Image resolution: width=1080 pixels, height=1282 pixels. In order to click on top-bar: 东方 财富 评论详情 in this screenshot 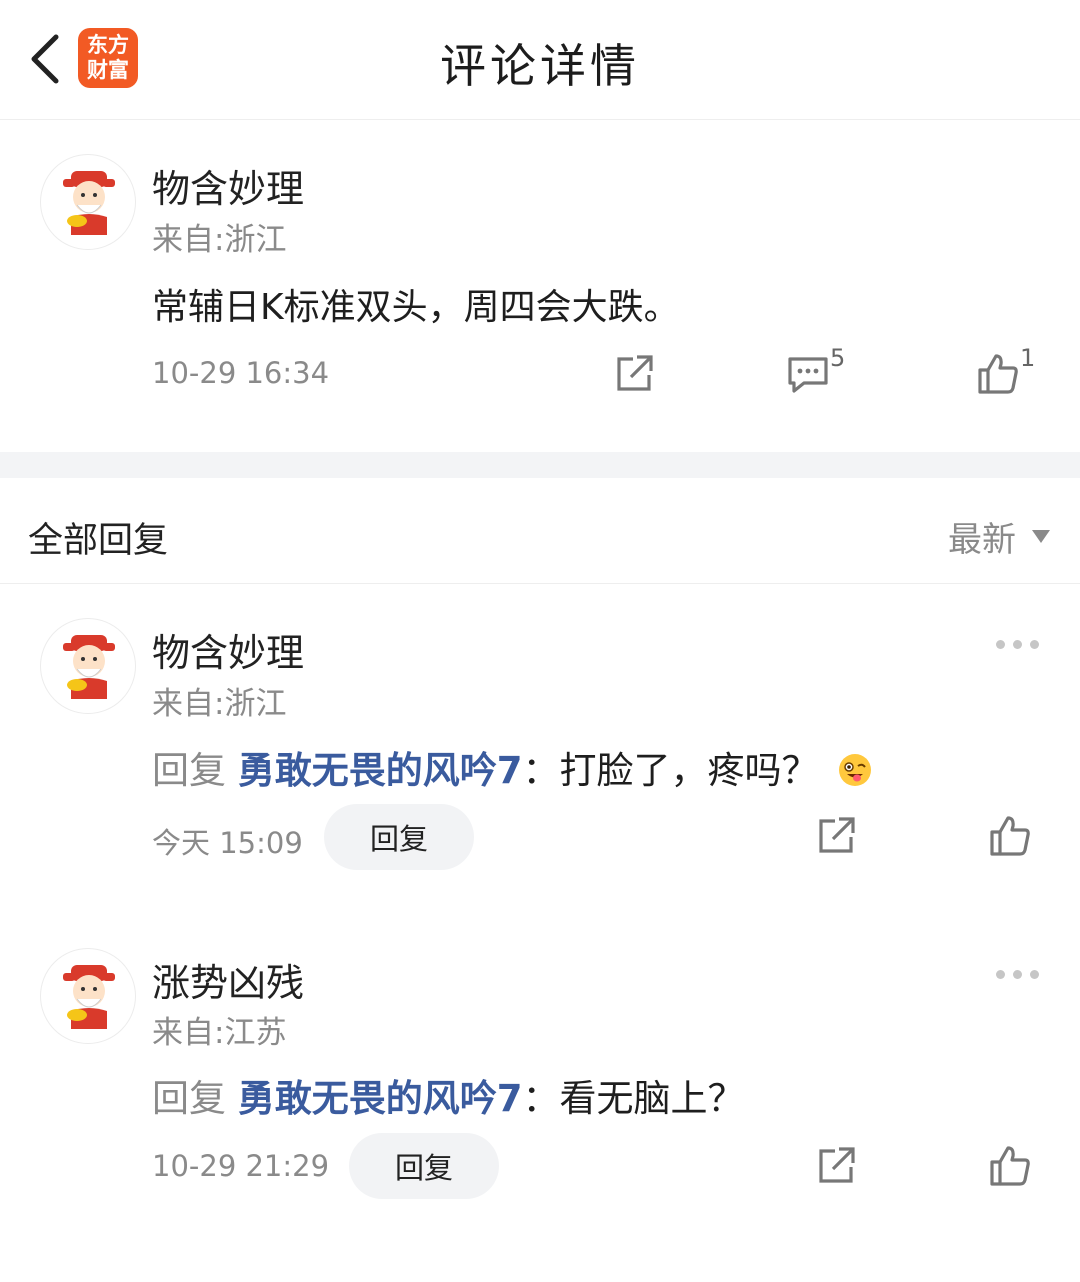, I will do `click(540, 60)`.